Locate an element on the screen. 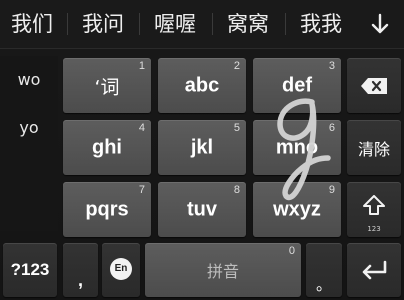  pinyin-option-yo: yo is located at coordinates (29, 127).